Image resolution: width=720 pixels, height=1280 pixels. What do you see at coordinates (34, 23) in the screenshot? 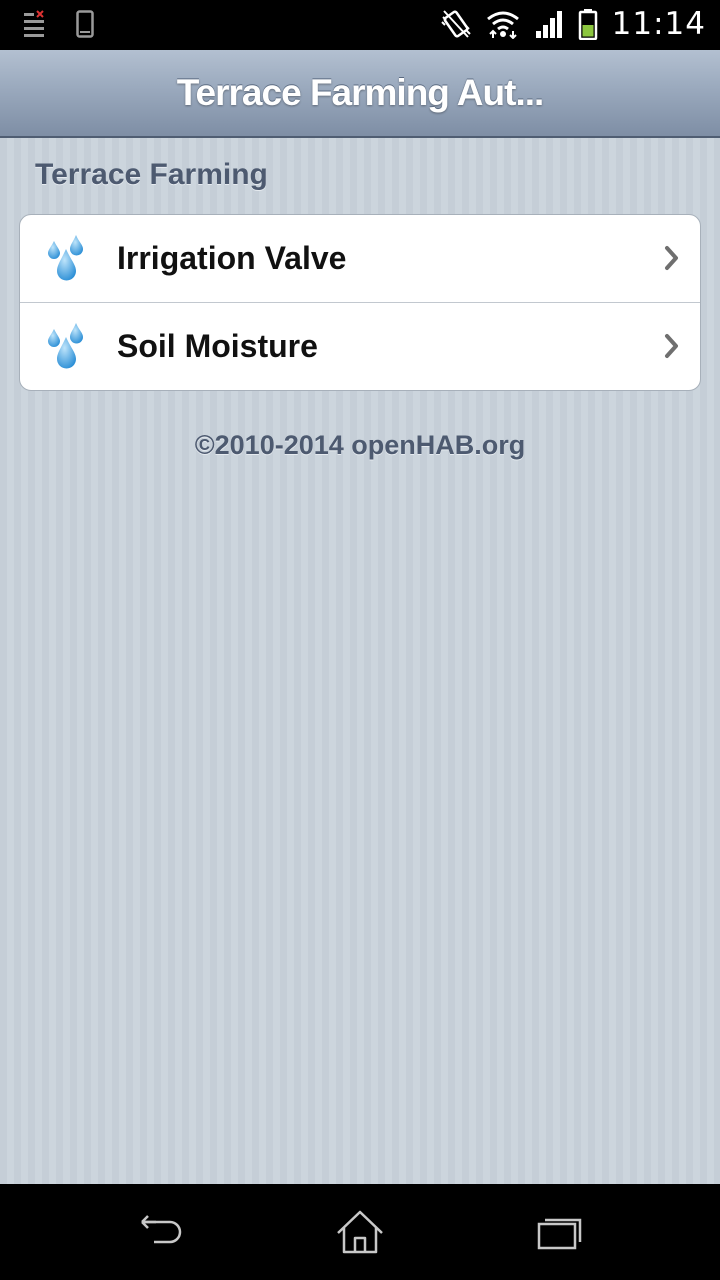
I see `notification-list-icon` at bounding box center [34, 23].